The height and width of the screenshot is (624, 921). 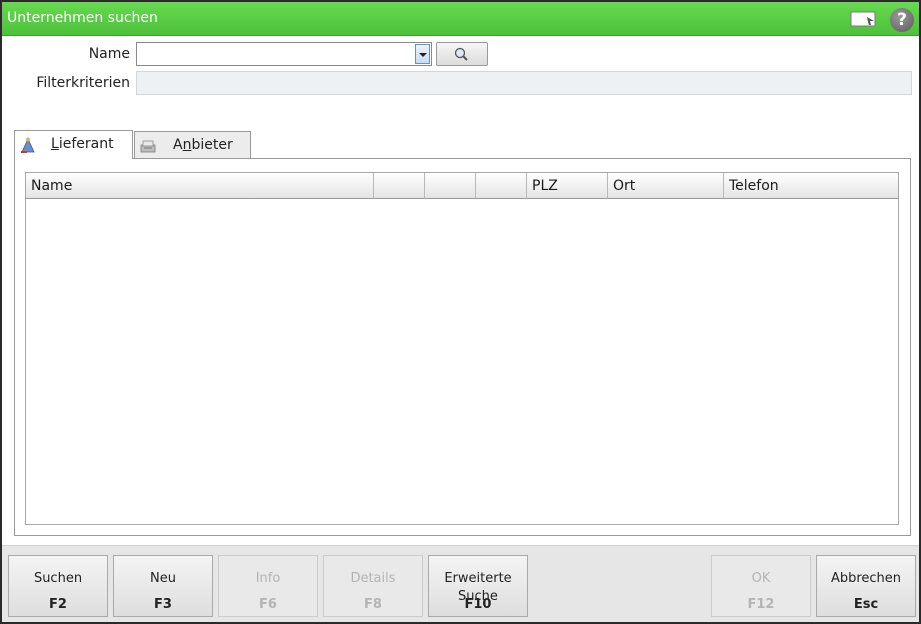 I want to click on provider-icon, so click(x=148, y=146).